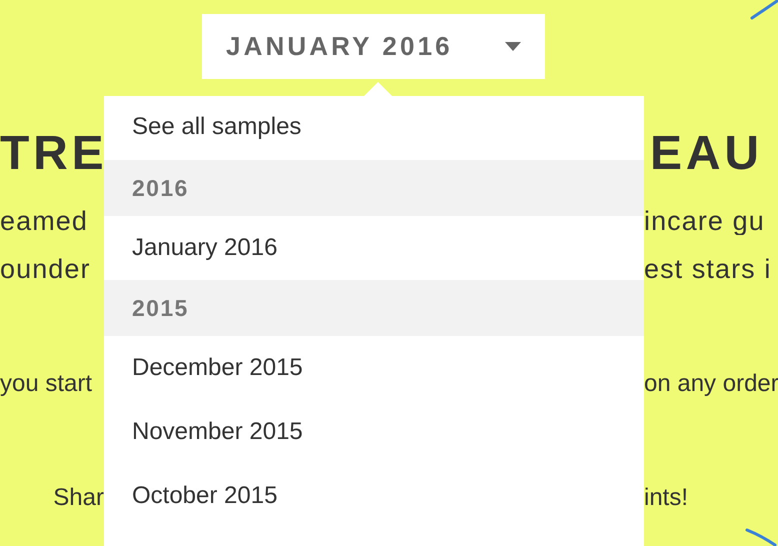 The width and height of the screenshot is (778, 546). What do you see at coordinates (78, 498) in the screenshot?
I see `body-text: Shar` at bounding box center [78, 498].